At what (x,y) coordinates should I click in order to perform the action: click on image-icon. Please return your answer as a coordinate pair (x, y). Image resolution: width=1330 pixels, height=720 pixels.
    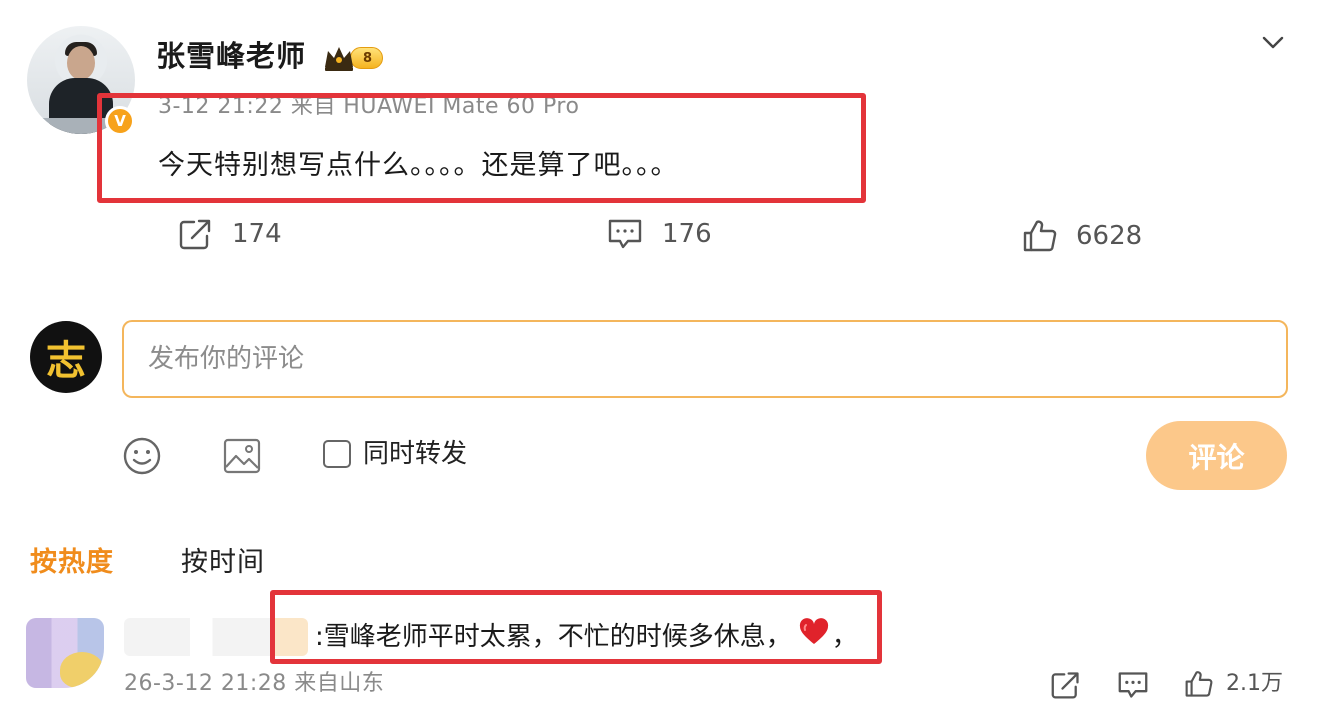
    Looking at the image, I should click on (242, 456).